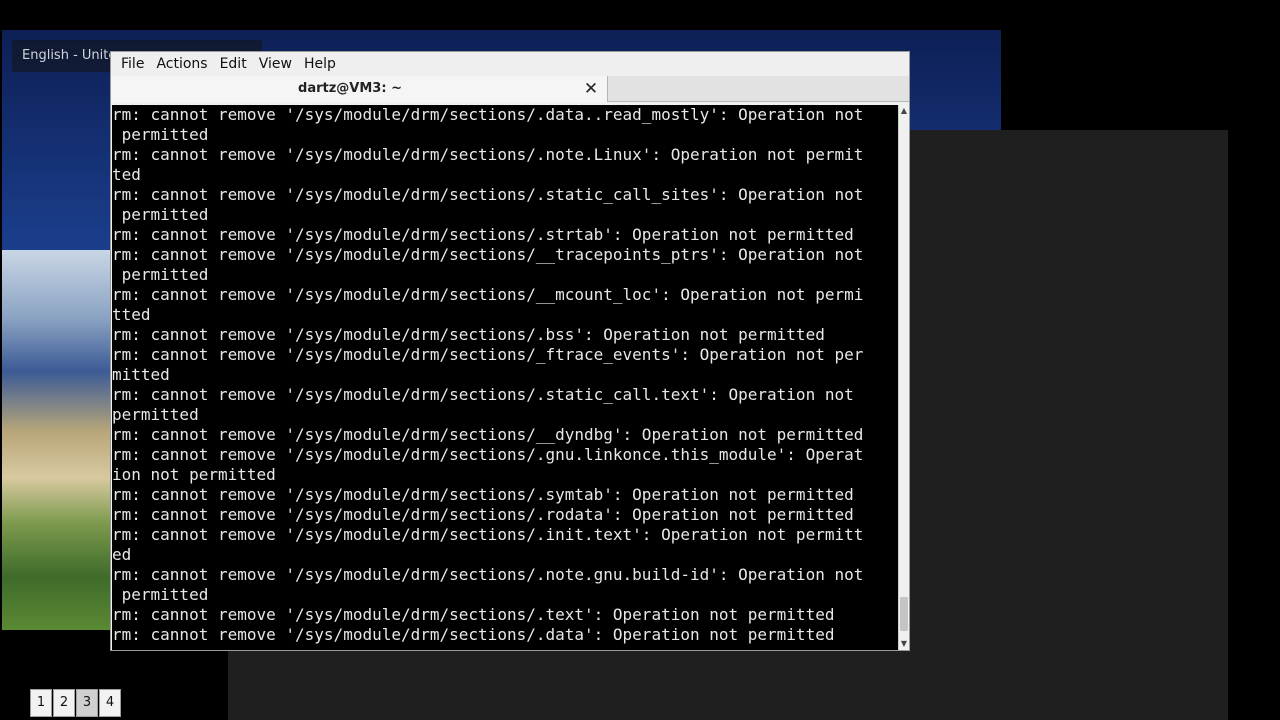 The image size is (1280, 720). I want to click on terminal-line: tted, so click(131, 314).